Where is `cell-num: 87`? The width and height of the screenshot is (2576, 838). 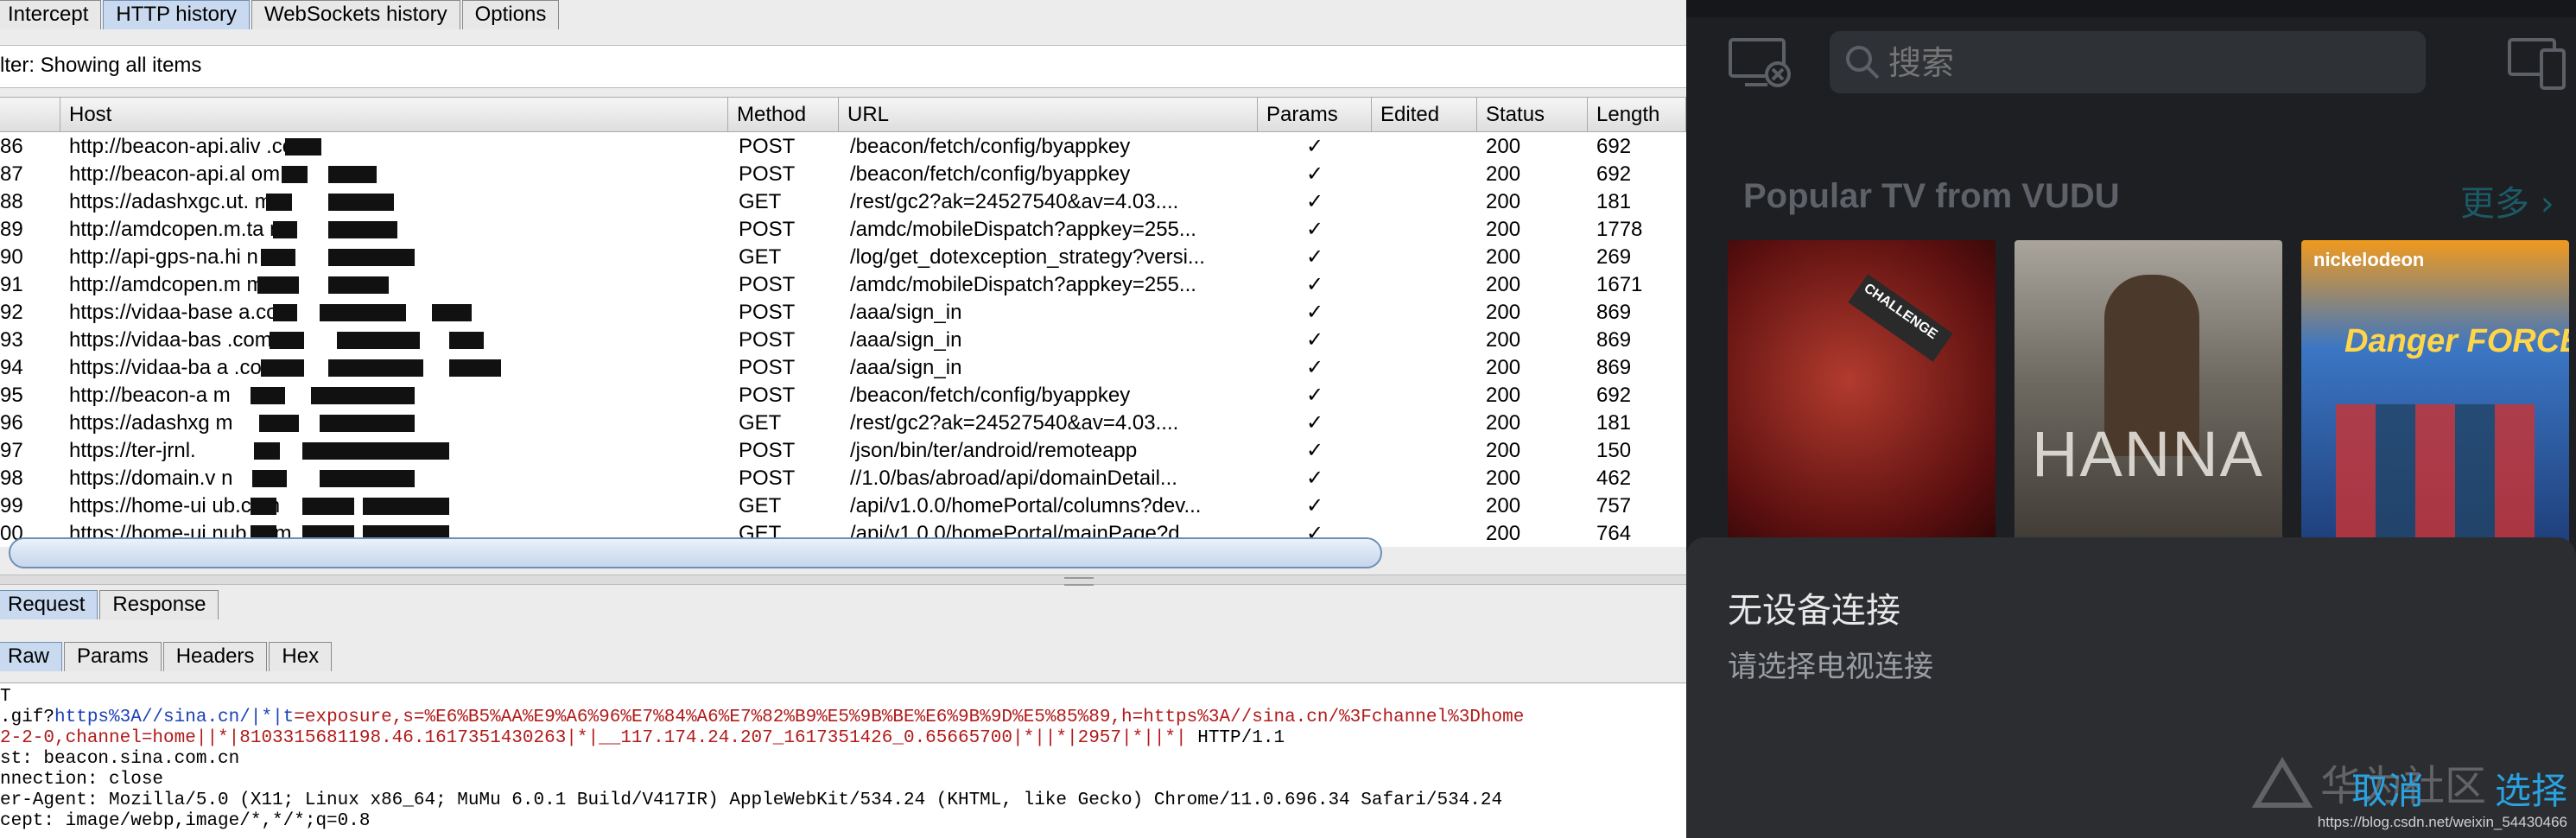 cell-num: 87 is located at coordinates (11, 174).